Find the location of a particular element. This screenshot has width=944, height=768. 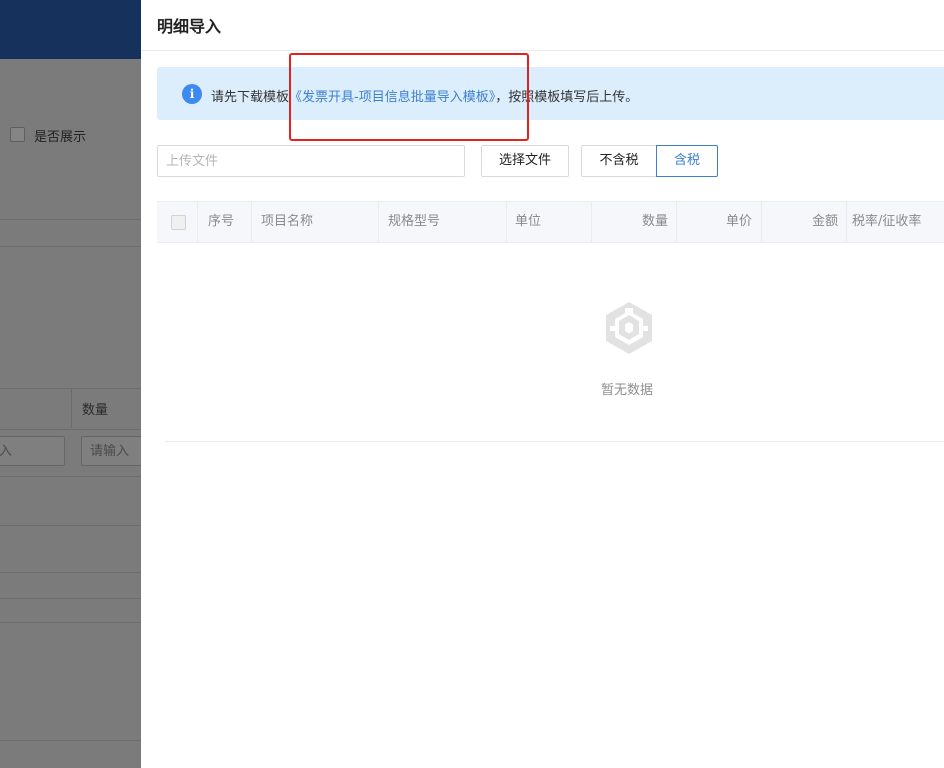

background-show-checkbox is located at coordinates (17, 134).